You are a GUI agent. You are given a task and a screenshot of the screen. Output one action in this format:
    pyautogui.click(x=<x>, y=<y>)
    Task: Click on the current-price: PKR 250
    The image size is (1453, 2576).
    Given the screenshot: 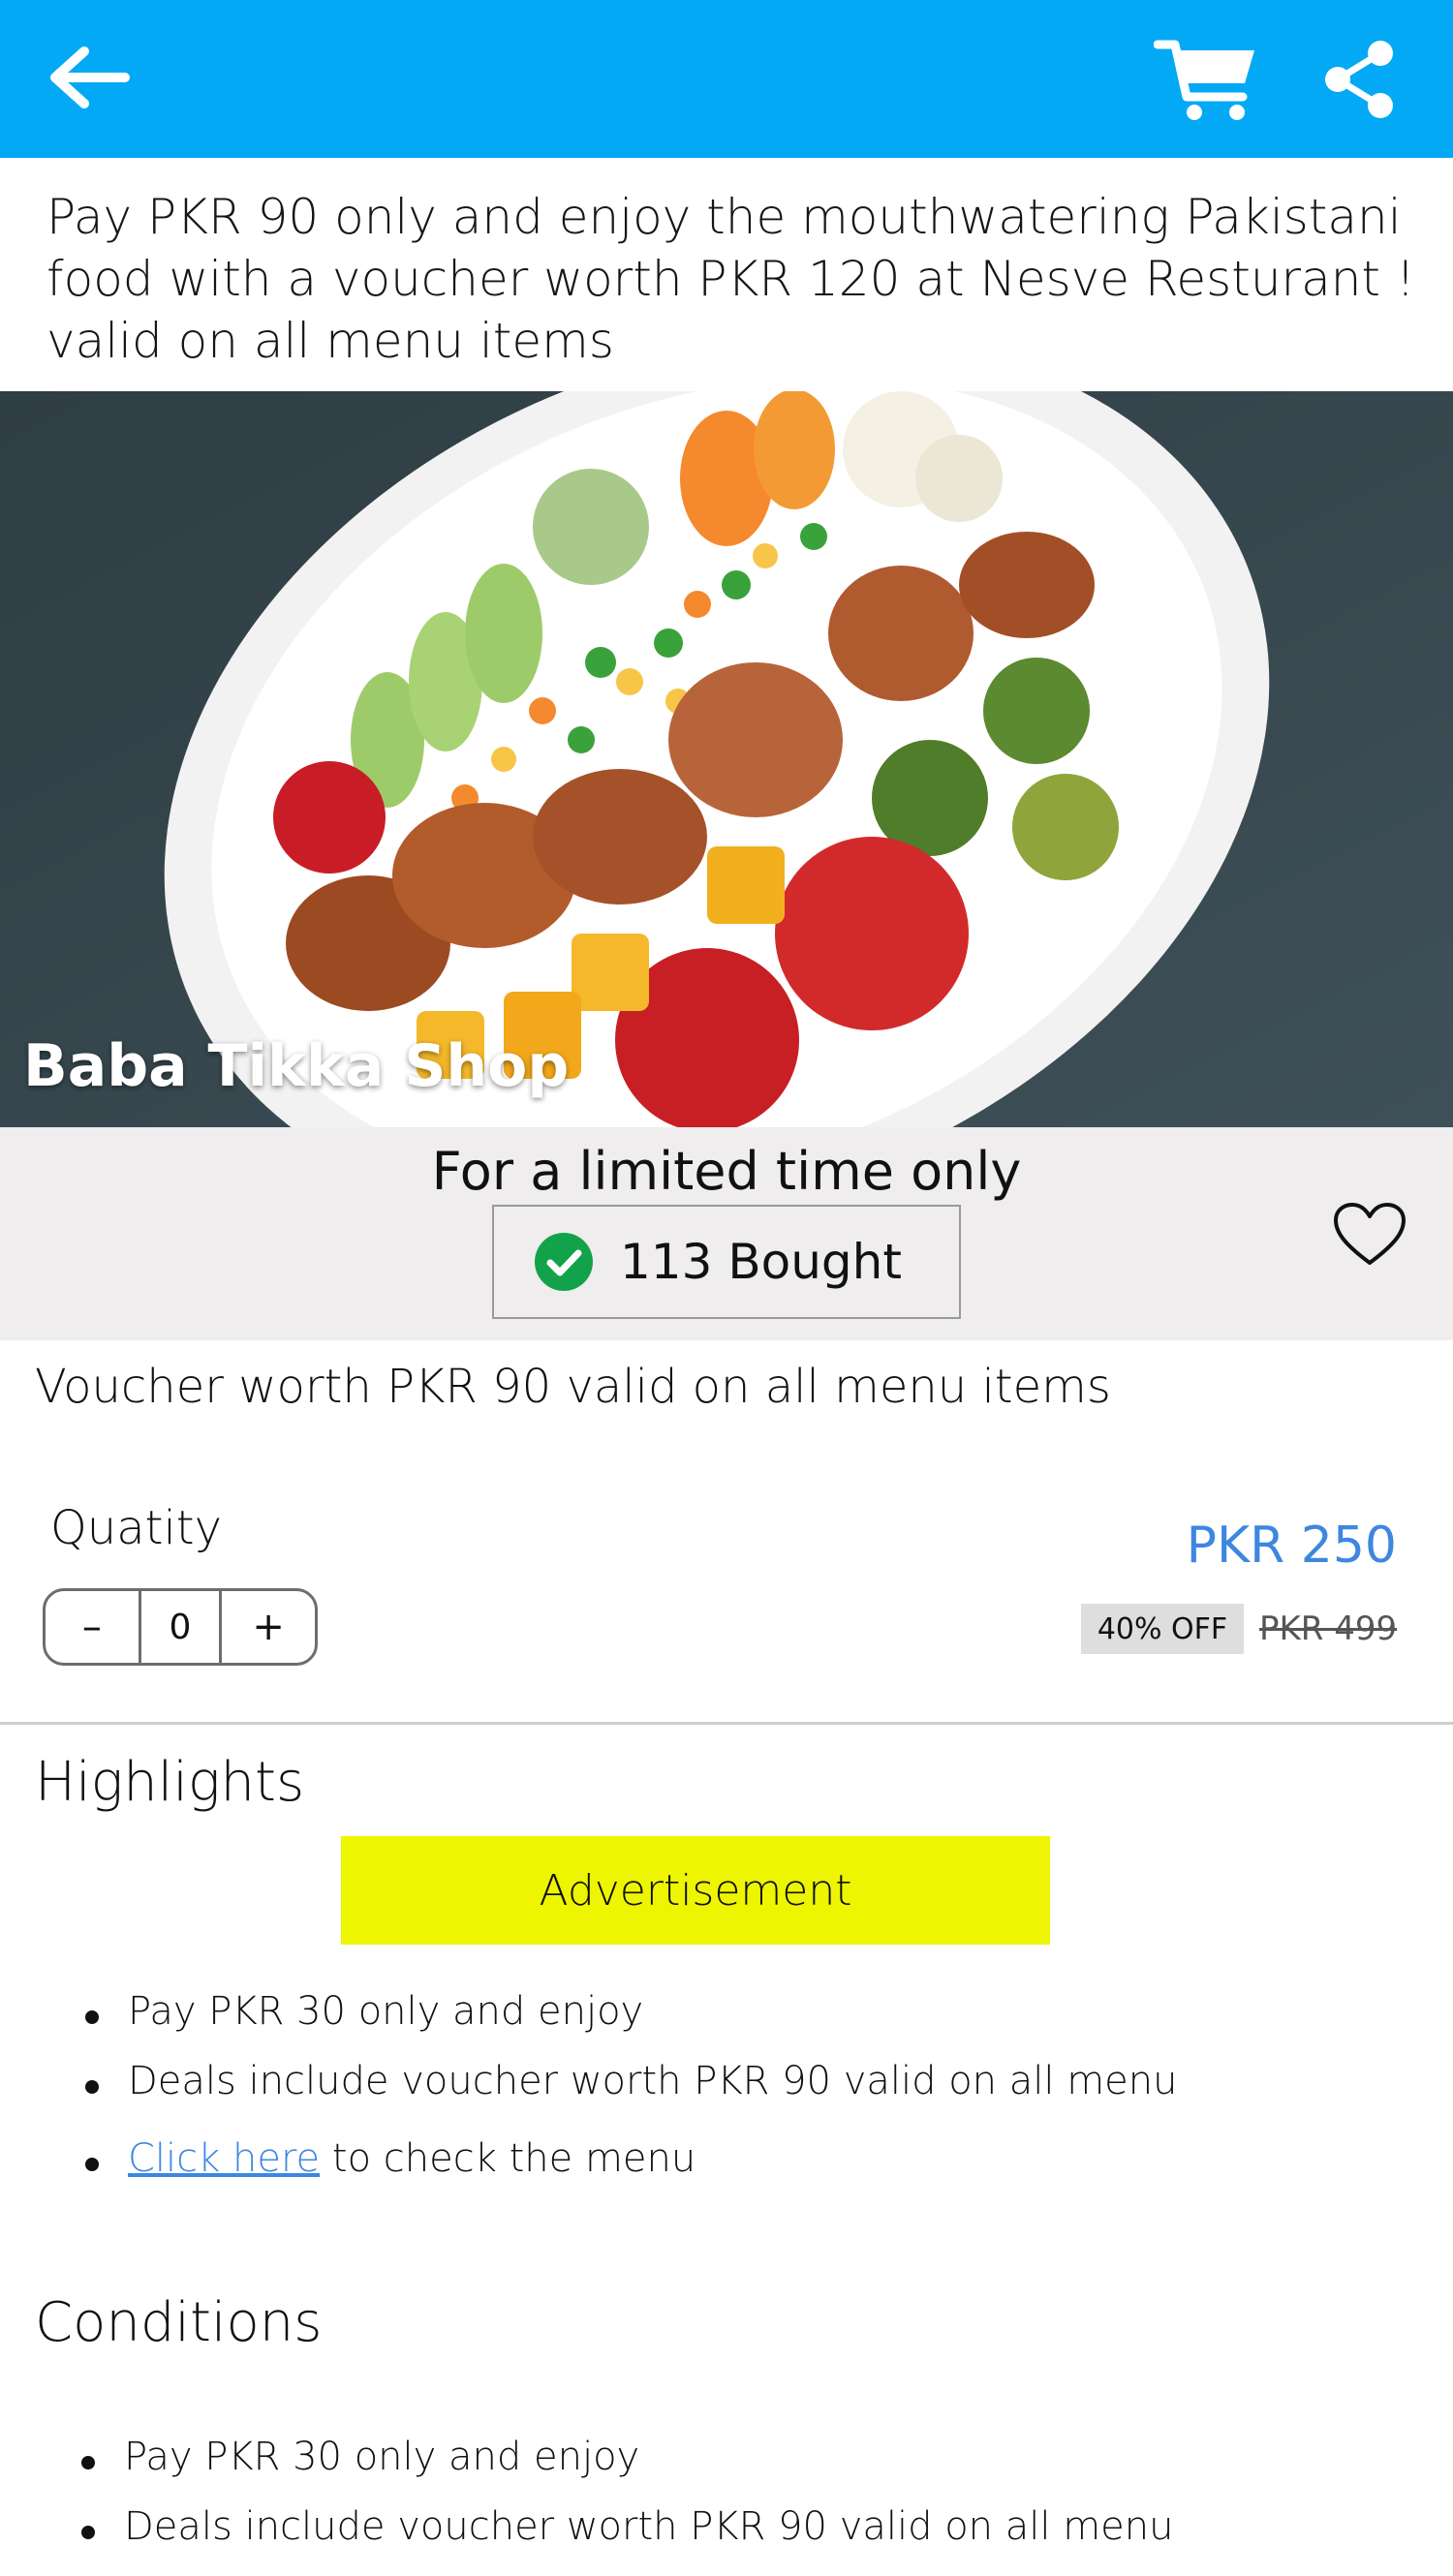 What is the action you would take?
    pyautogui.click(x=1291, y=1546)
    